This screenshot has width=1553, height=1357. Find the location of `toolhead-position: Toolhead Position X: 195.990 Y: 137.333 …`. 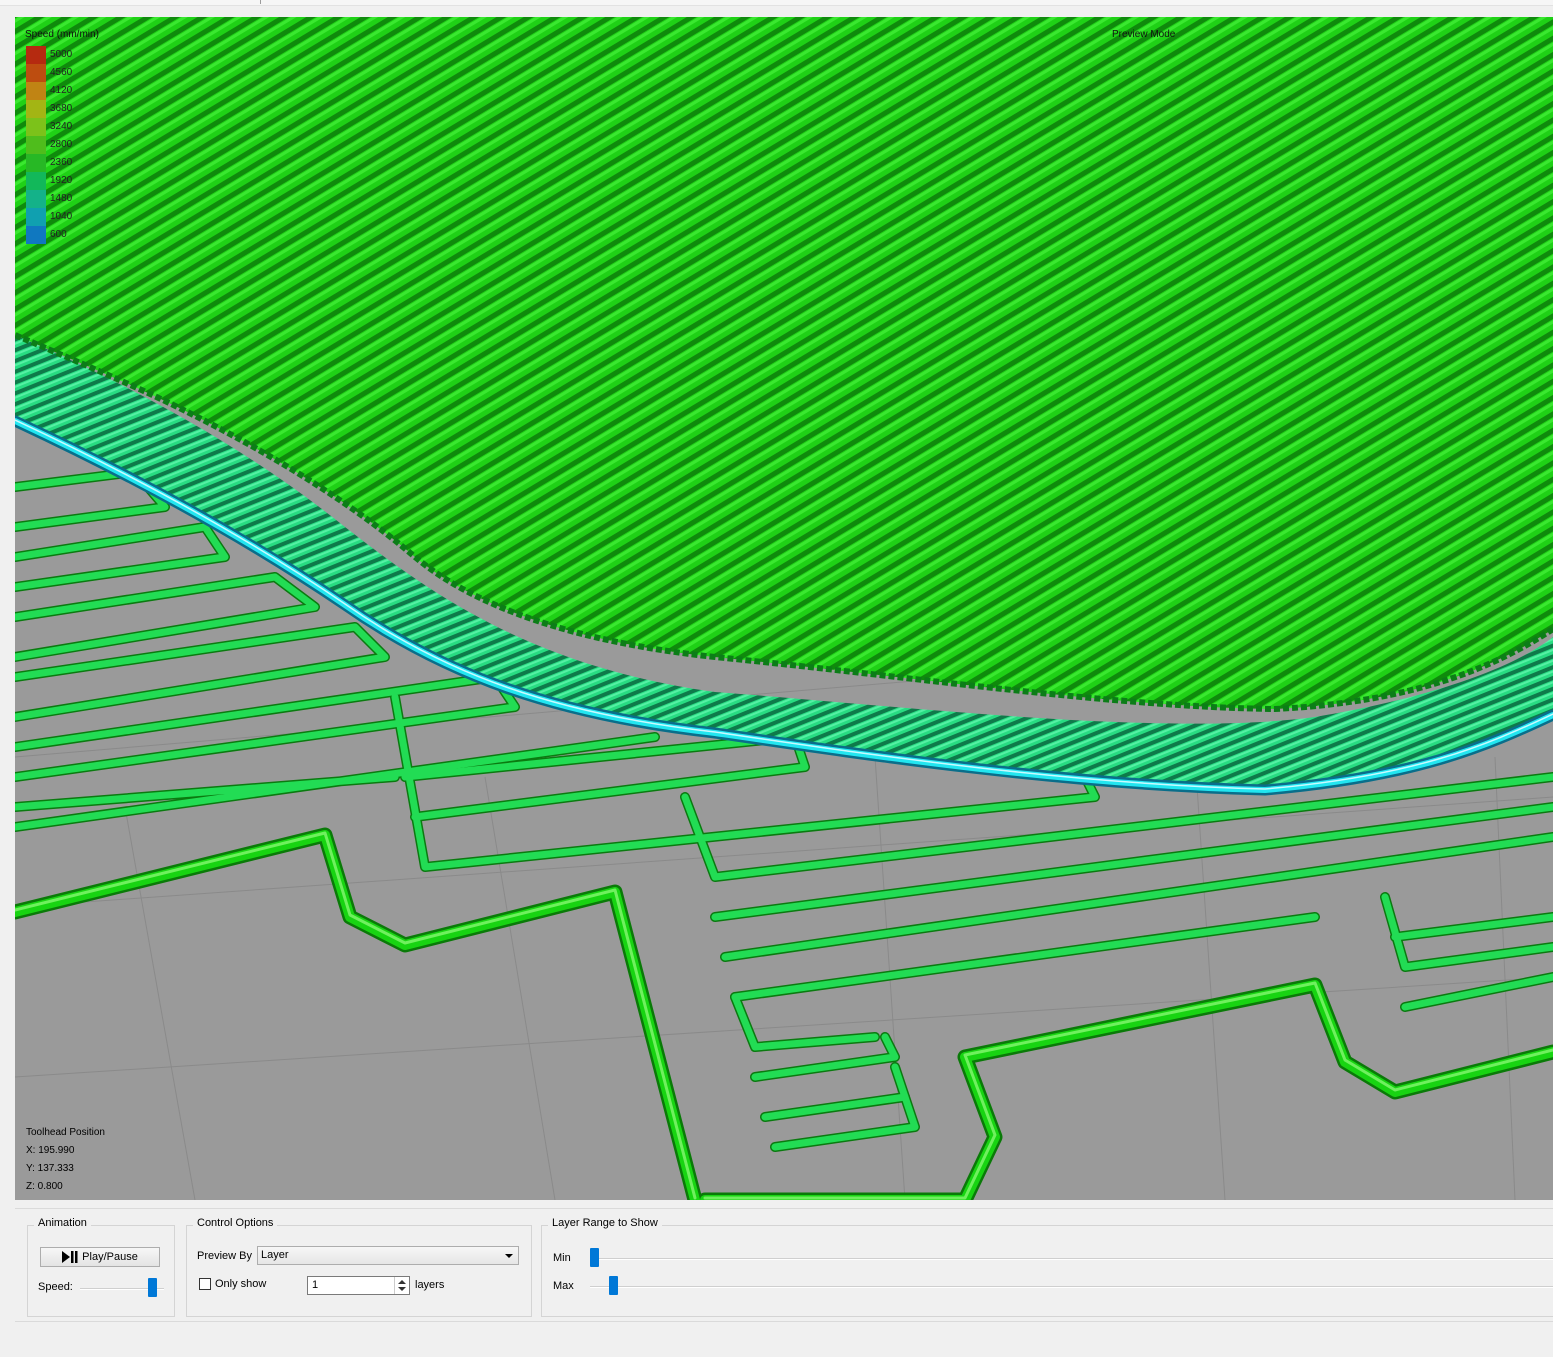

toolhead-position: Toolhead Position X: 195.990 Y: 137.333 … is located at coordinates (65, 1160).